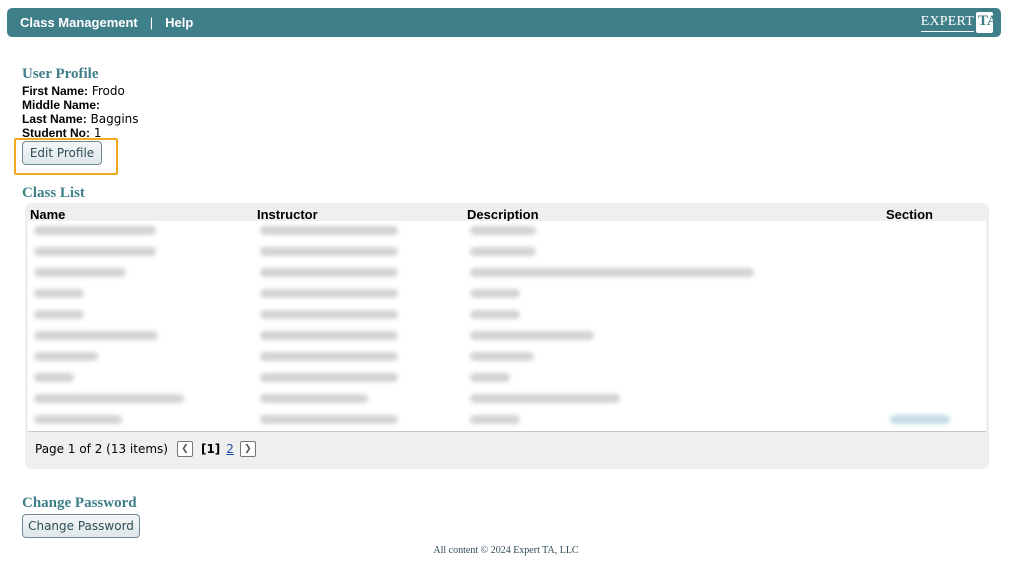 Image resolution: width=1012 pixels, height=569 pixels. I want to click on pager: Page 1 of 2 (13 items) ❮ [1] 2 ❯, so click(145, 449).